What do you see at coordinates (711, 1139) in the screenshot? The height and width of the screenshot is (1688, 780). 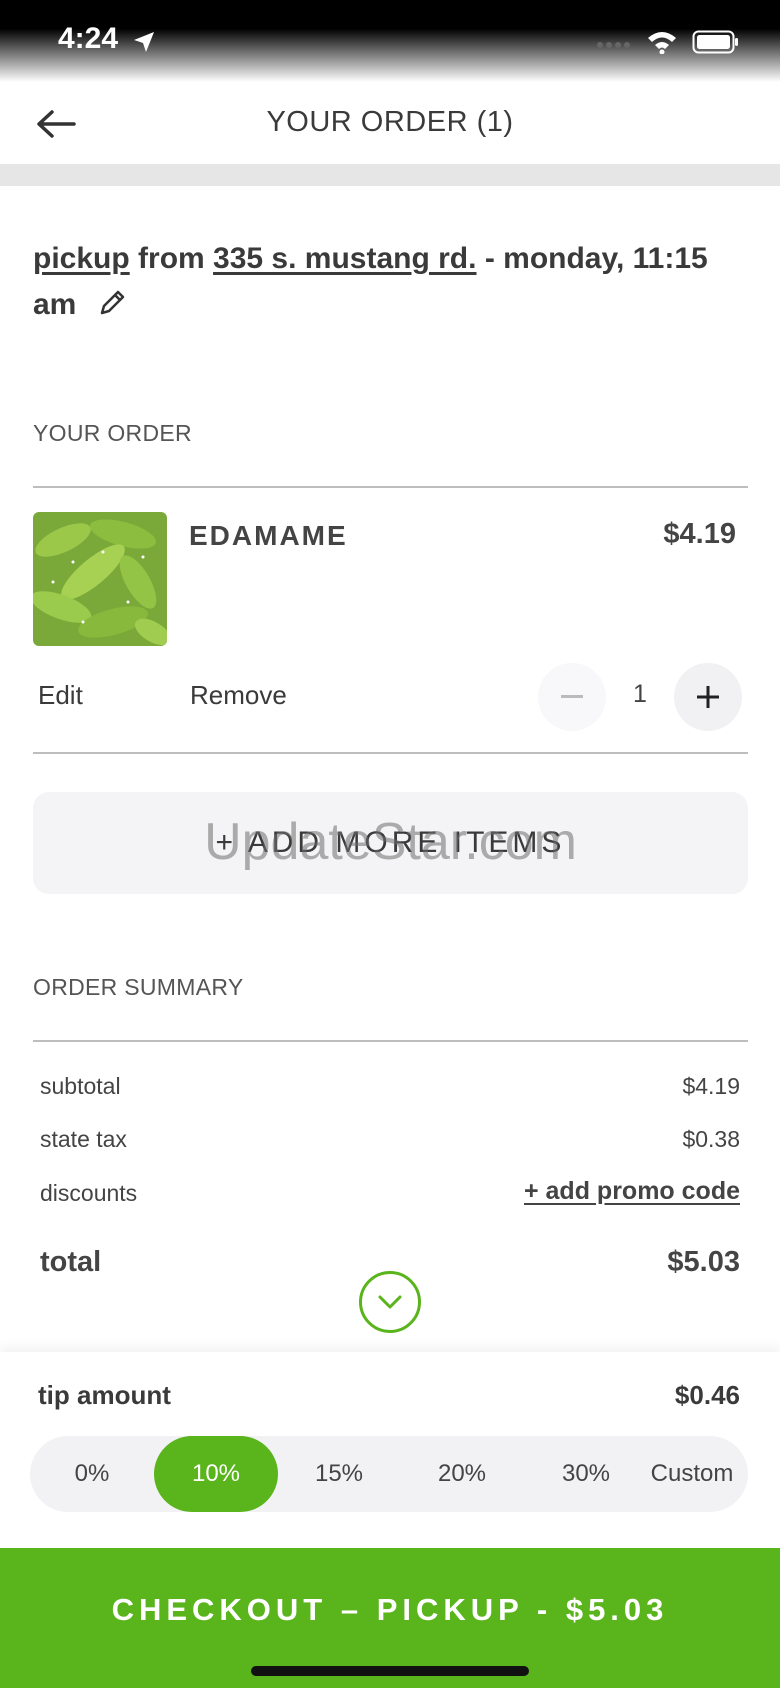 I see `tax-value: $0.38` at bounding box center [711, 1139].